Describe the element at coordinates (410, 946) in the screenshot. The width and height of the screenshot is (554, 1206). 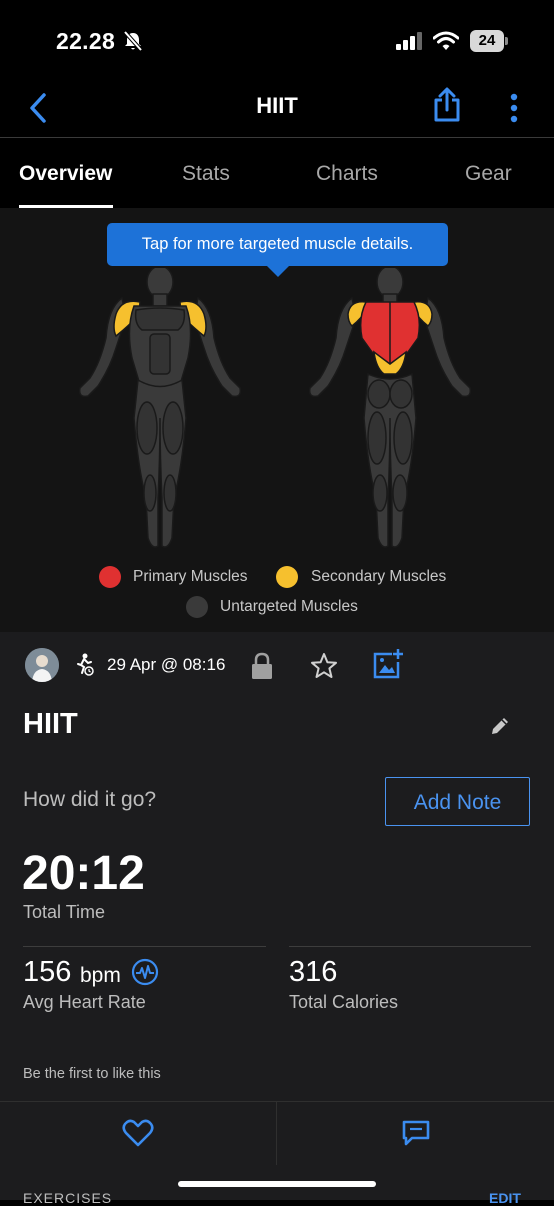
I see `stat-divider-right` at that location.